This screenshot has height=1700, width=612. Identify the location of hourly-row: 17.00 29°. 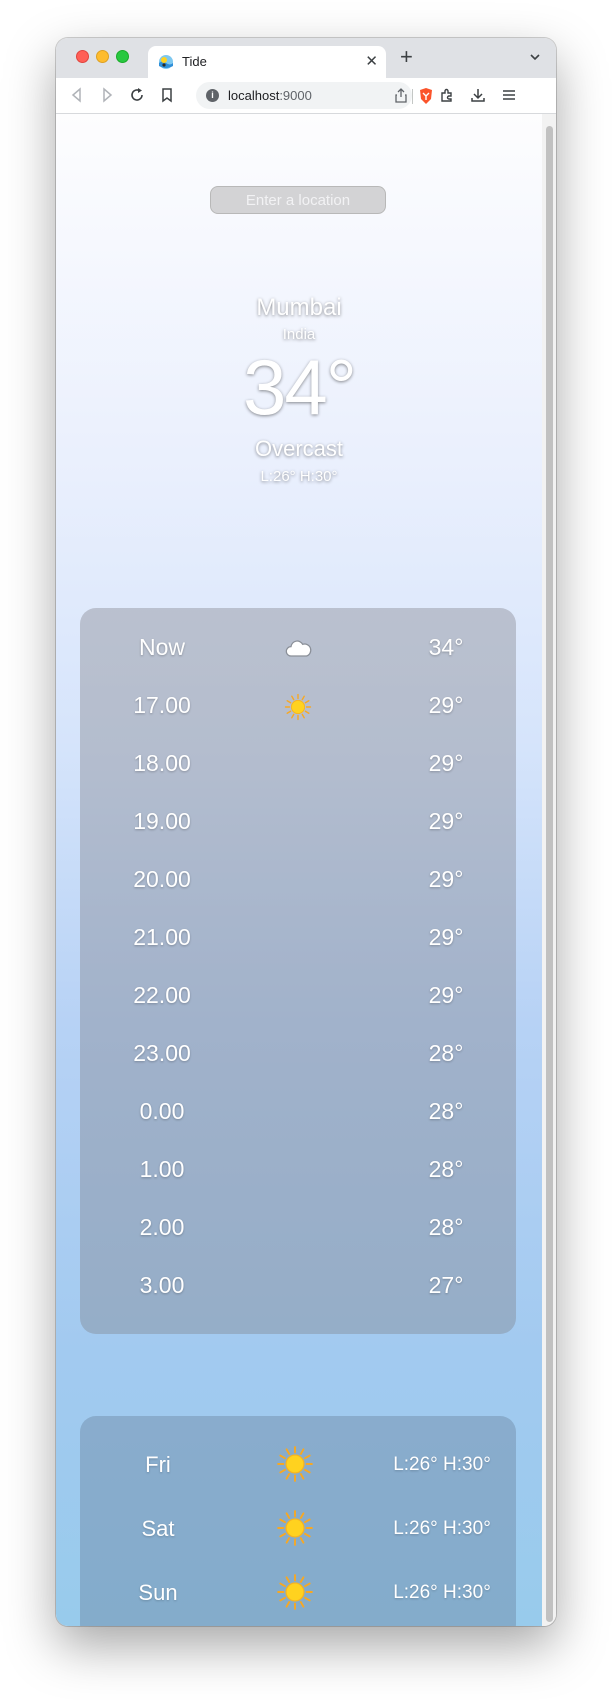
(298, 707).